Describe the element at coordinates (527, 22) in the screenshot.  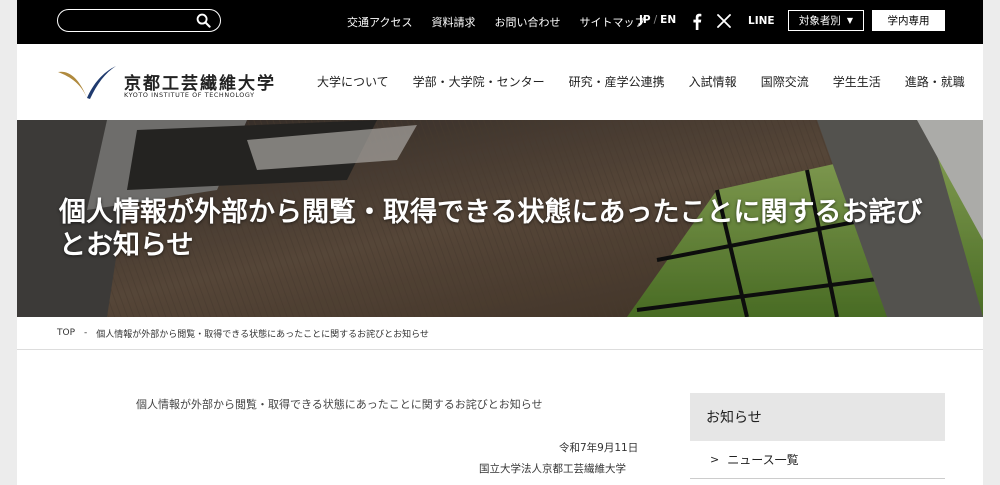
I see `contact-link: お問い合わせ` at that location.